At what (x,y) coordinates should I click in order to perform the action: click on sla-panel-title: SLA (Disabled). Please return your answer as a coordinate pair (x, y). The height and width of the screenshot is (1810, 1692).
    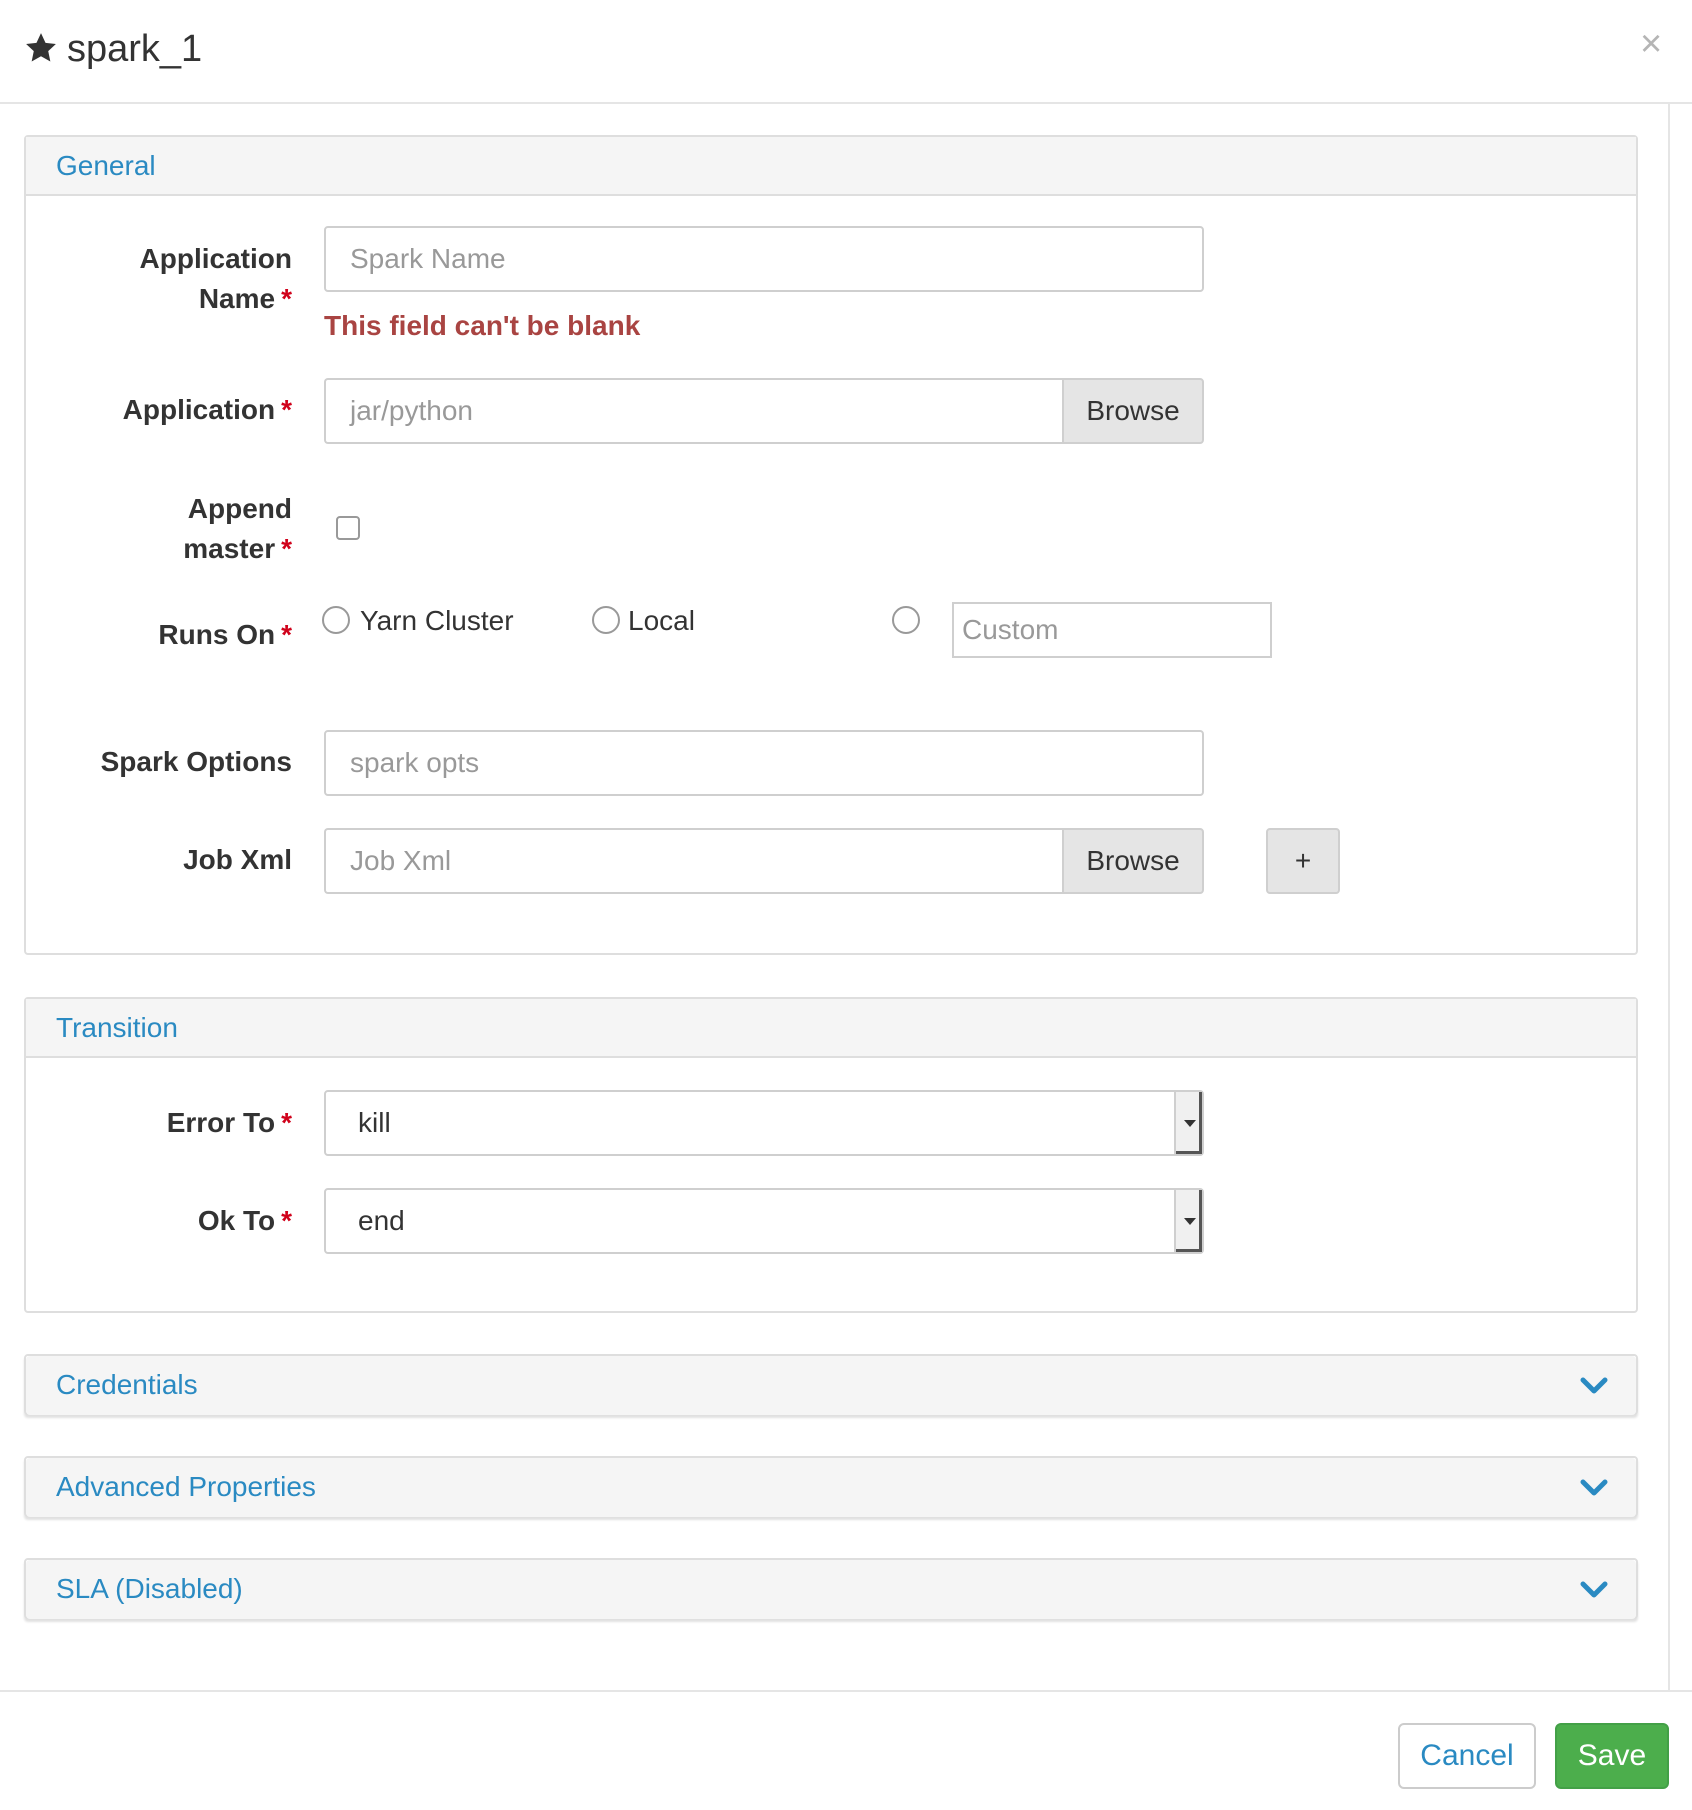
    Looking at the image, I should click on (149, 1588).